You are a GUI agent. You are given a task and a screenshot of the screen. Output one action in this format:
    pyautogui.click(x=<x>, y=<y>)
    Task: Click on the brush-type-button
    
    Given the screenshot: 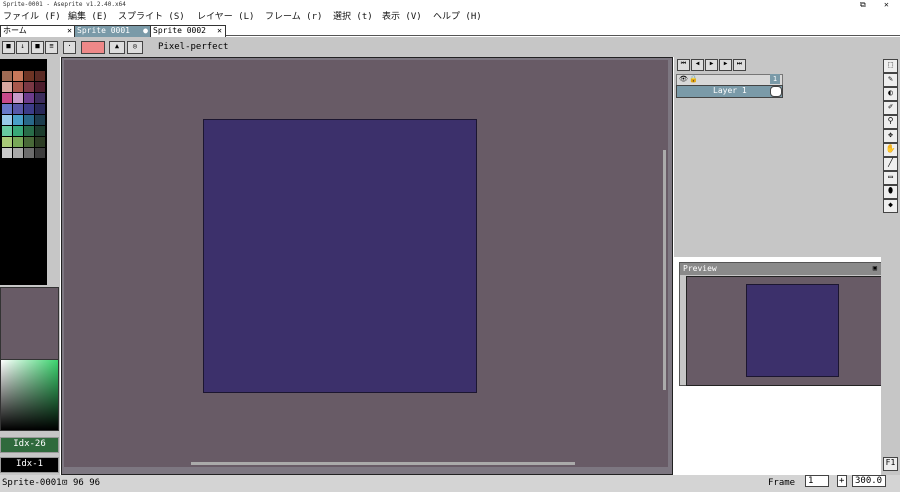 What is the action you would take?
    pyautogui.click(x=93, y=47)
    